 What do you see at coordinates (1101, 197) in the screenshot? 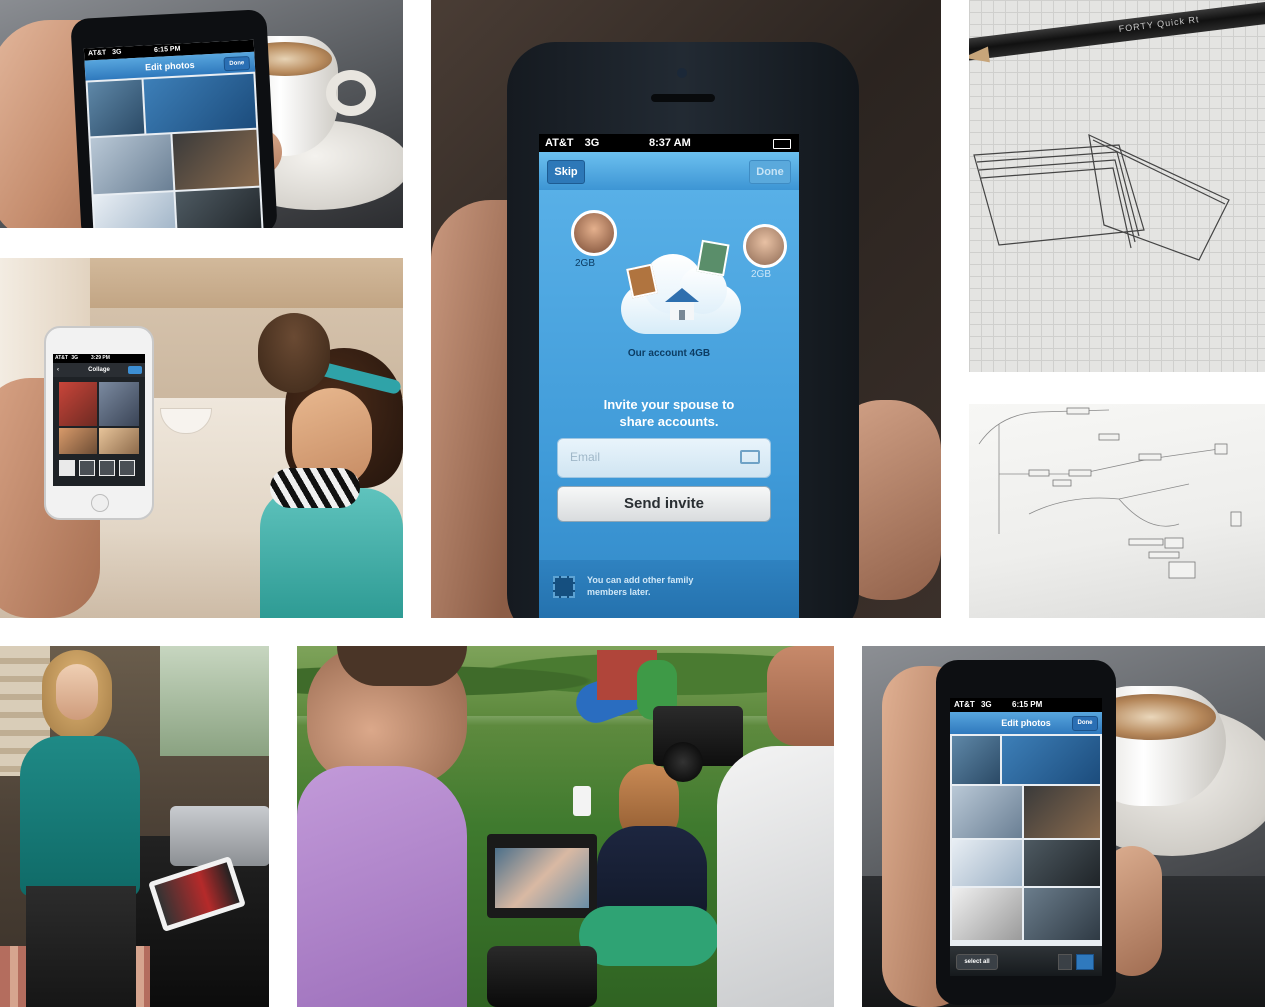
I see `sketch-drawing` at bounding box center [1101, 197].